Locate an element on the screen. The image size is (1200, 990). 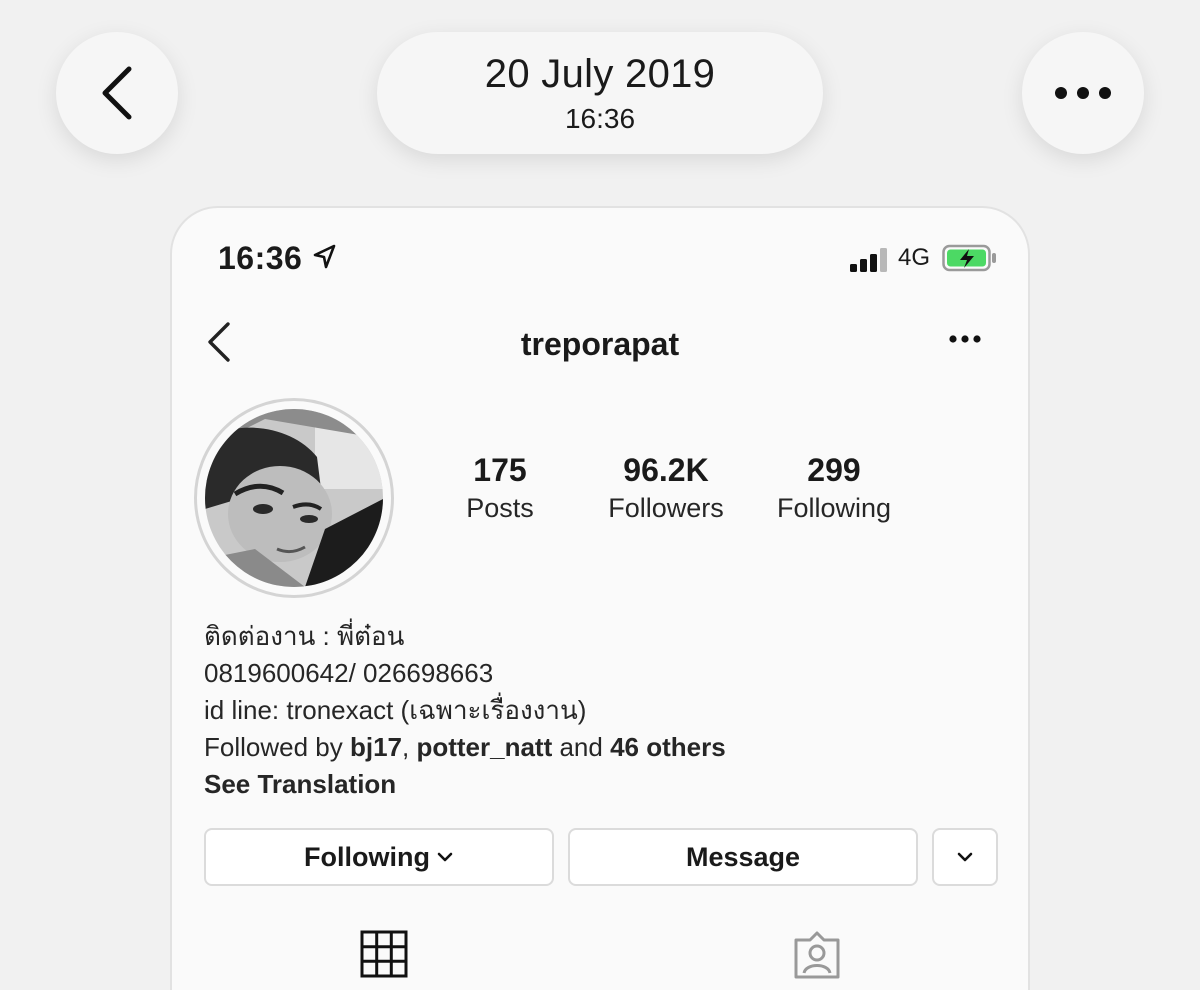
avatar is located at coordinates (294, 498).